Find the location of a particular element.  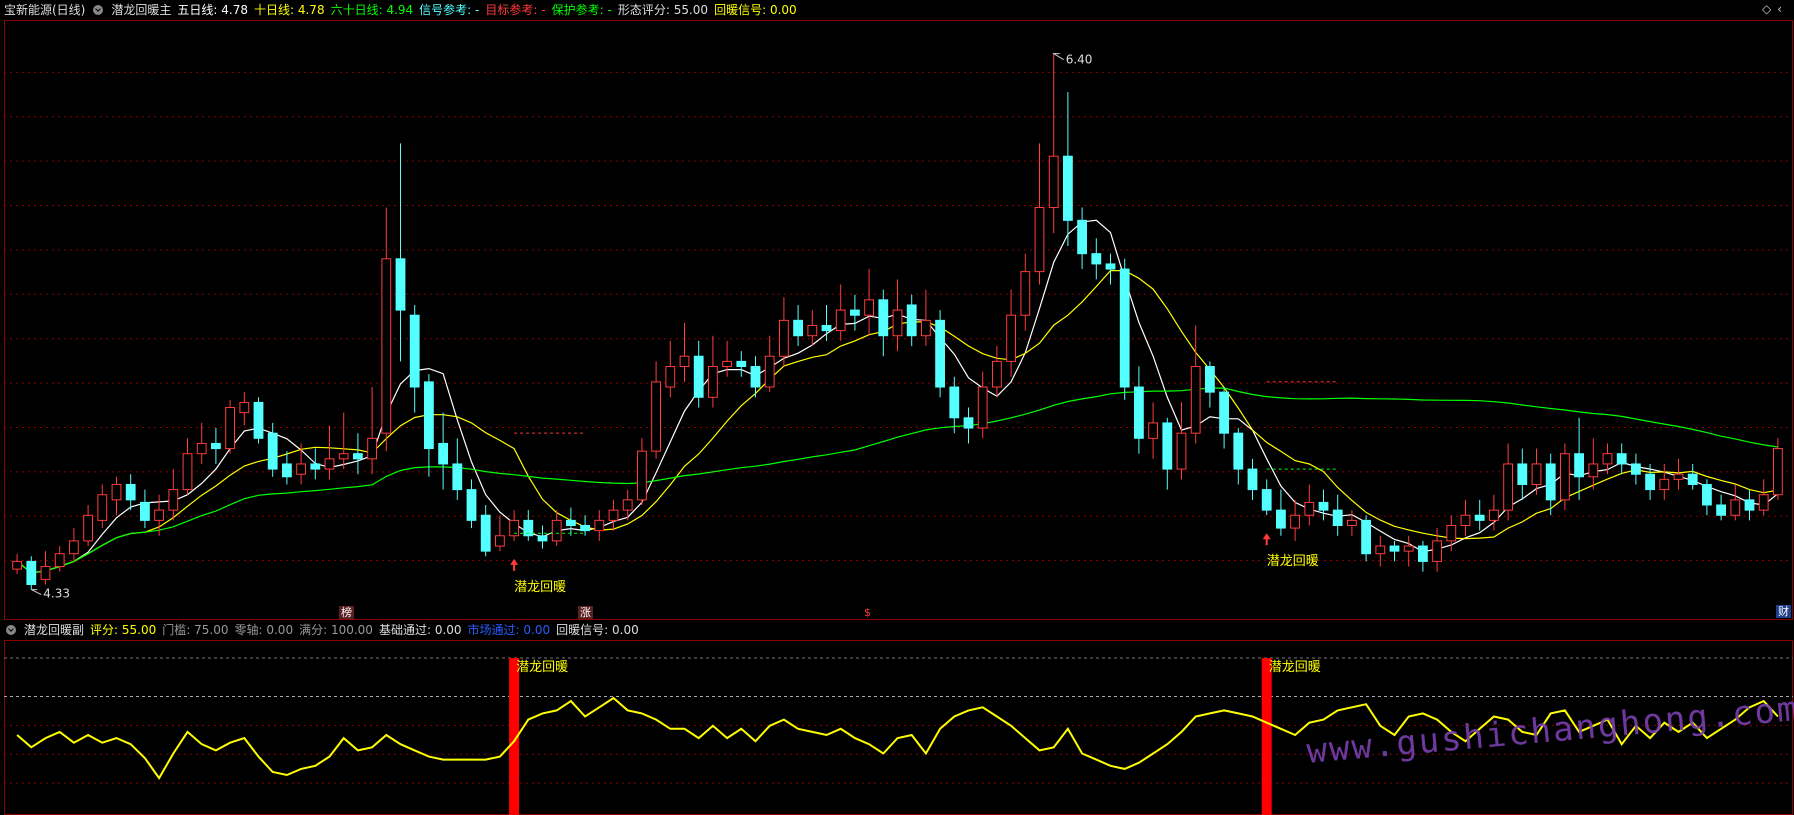

stock-name: 宝新能源(日线) is located at coordinates (44, 10).